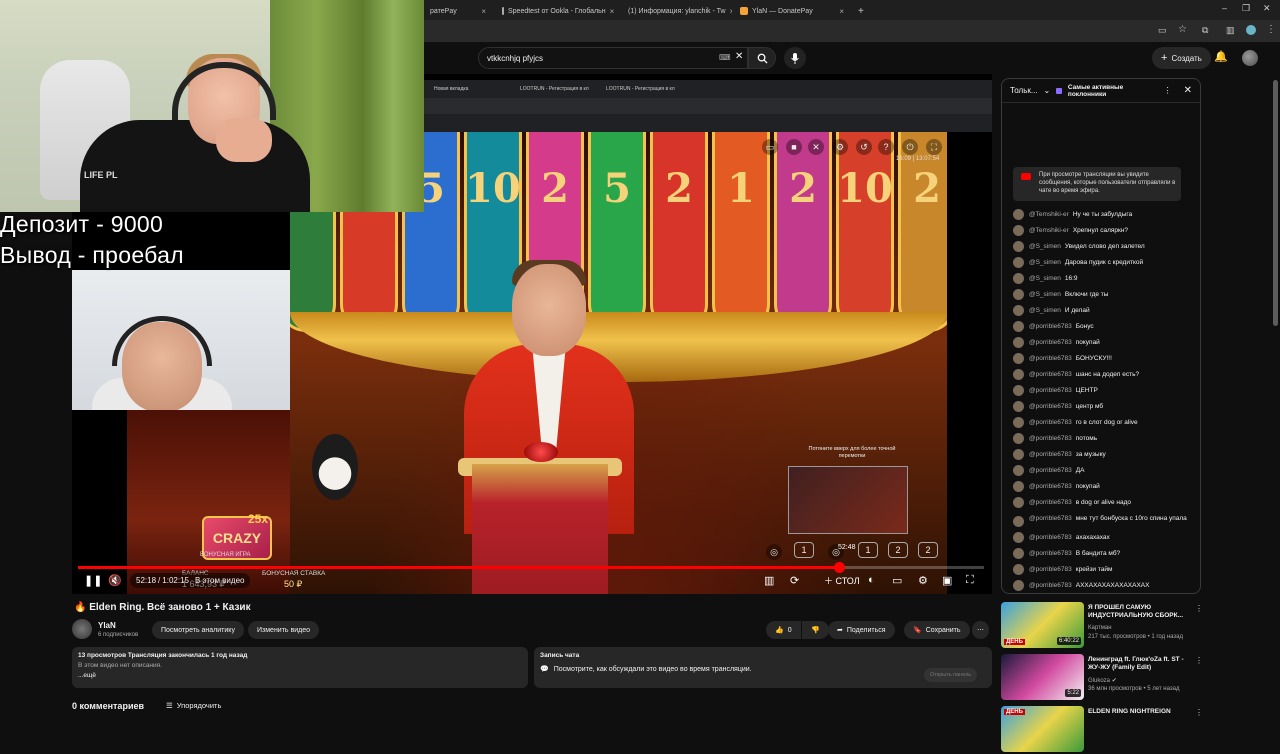 The height and width of the screenshot is (754, 1280). What do you see at coordinates (82, 629) in the screenshot?
I see `channel-avatar` at bounding box center [82, 629].